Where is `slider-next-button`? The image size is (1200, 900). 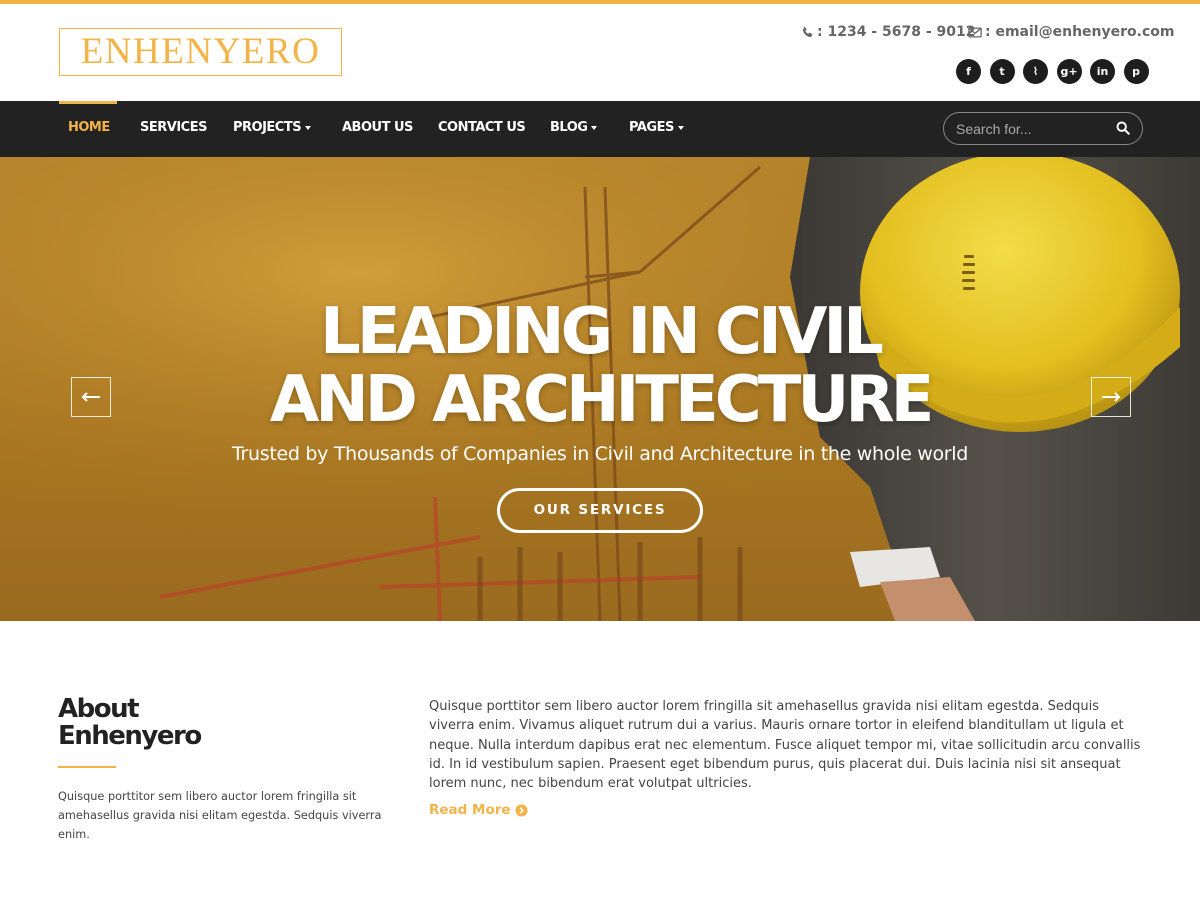
slider-next-button is located at coordinates (1111, 397).